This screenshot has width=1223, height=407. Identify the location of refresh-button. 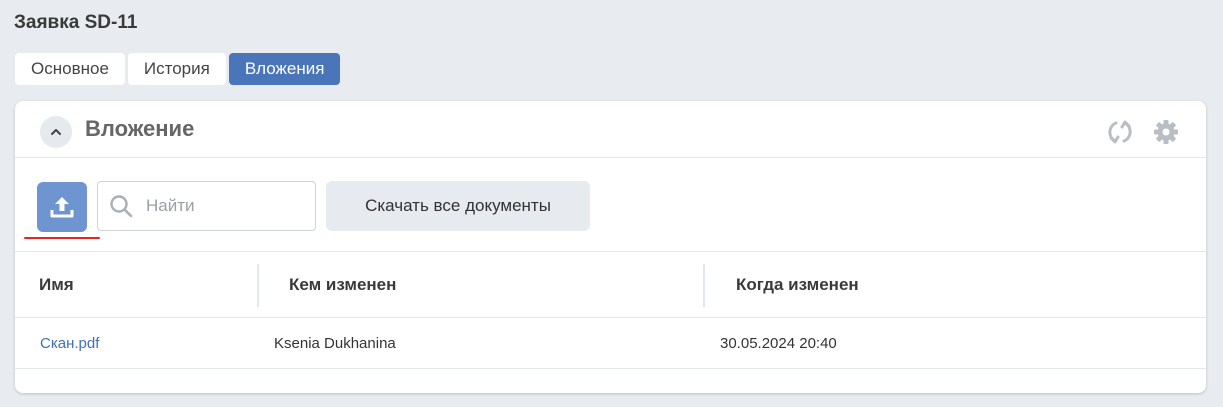
(1120, 132).